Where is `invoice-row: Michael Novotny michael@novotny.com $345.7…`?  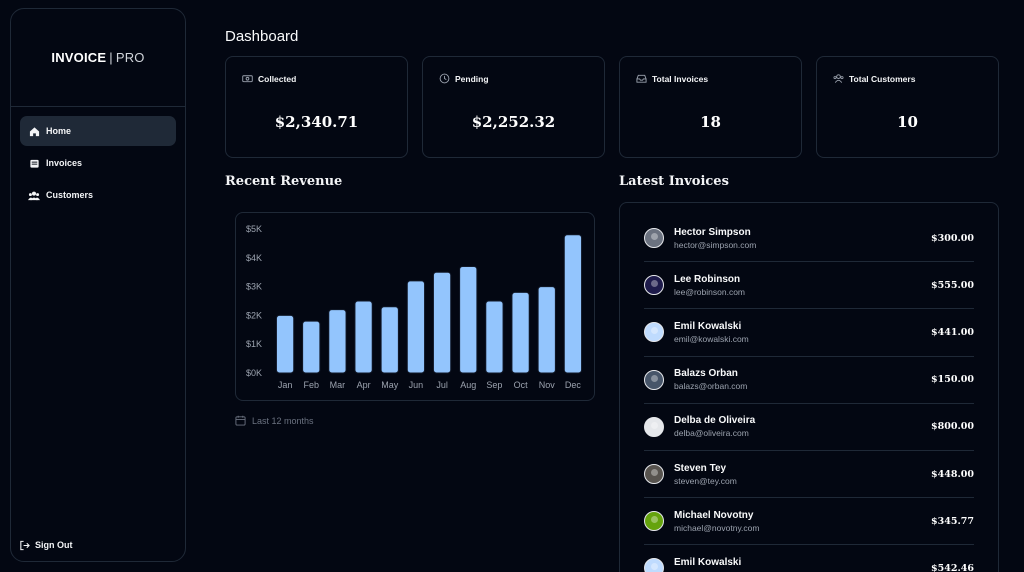 invoice-row: Michael Novotny michael@novotny.com $345.7… is located at coordinates (809, 522).